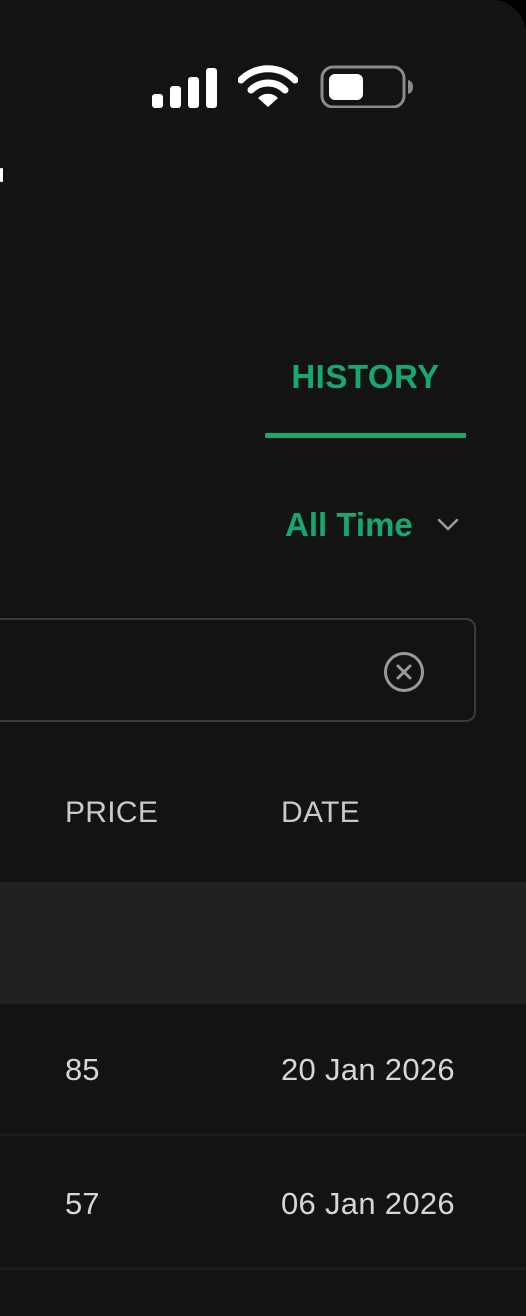  I want to click on tab-history: HISTORY, so click(365, 394).